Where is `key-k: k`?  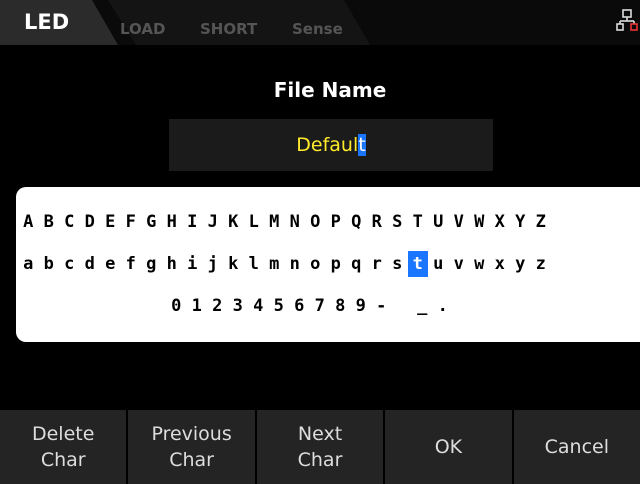
key-k: k is located at coordinates (233, 264).